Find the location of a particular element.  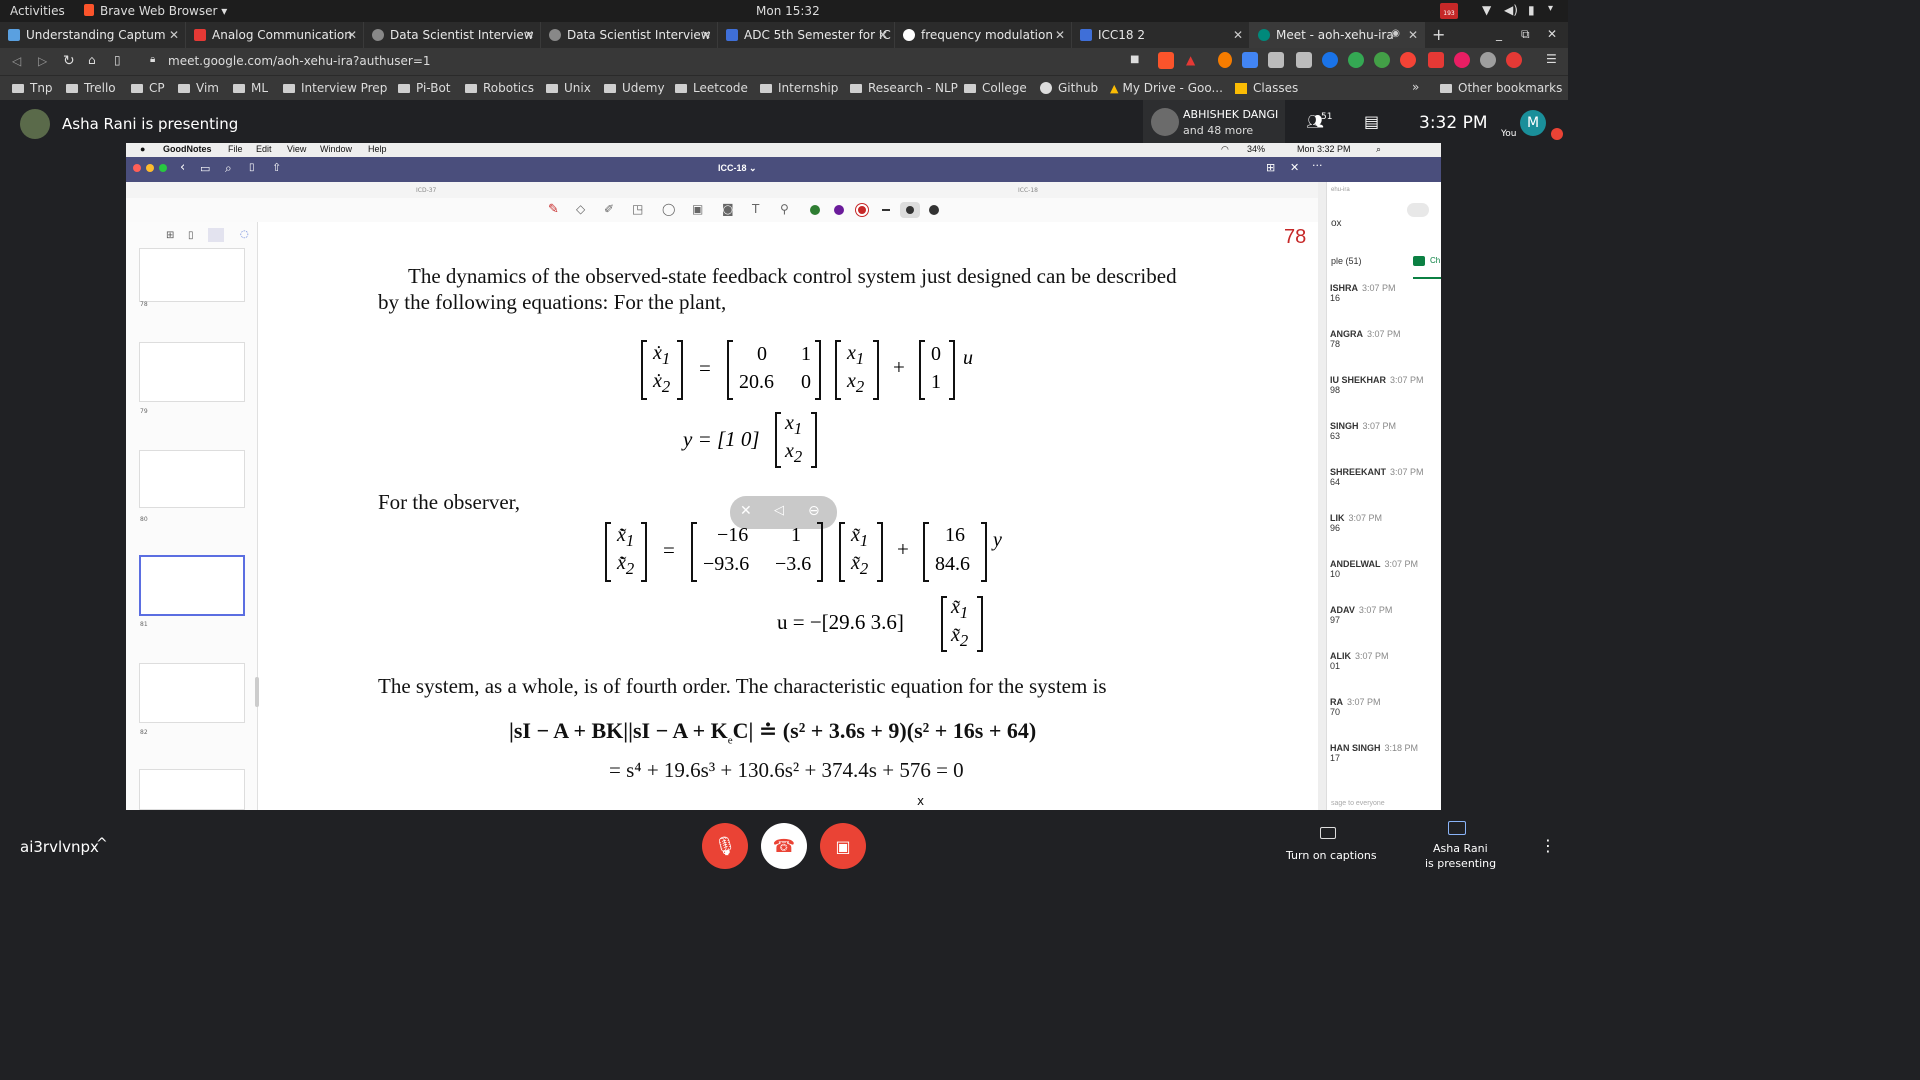

camera-icon: ◙ is located at coordinates (728, 209).